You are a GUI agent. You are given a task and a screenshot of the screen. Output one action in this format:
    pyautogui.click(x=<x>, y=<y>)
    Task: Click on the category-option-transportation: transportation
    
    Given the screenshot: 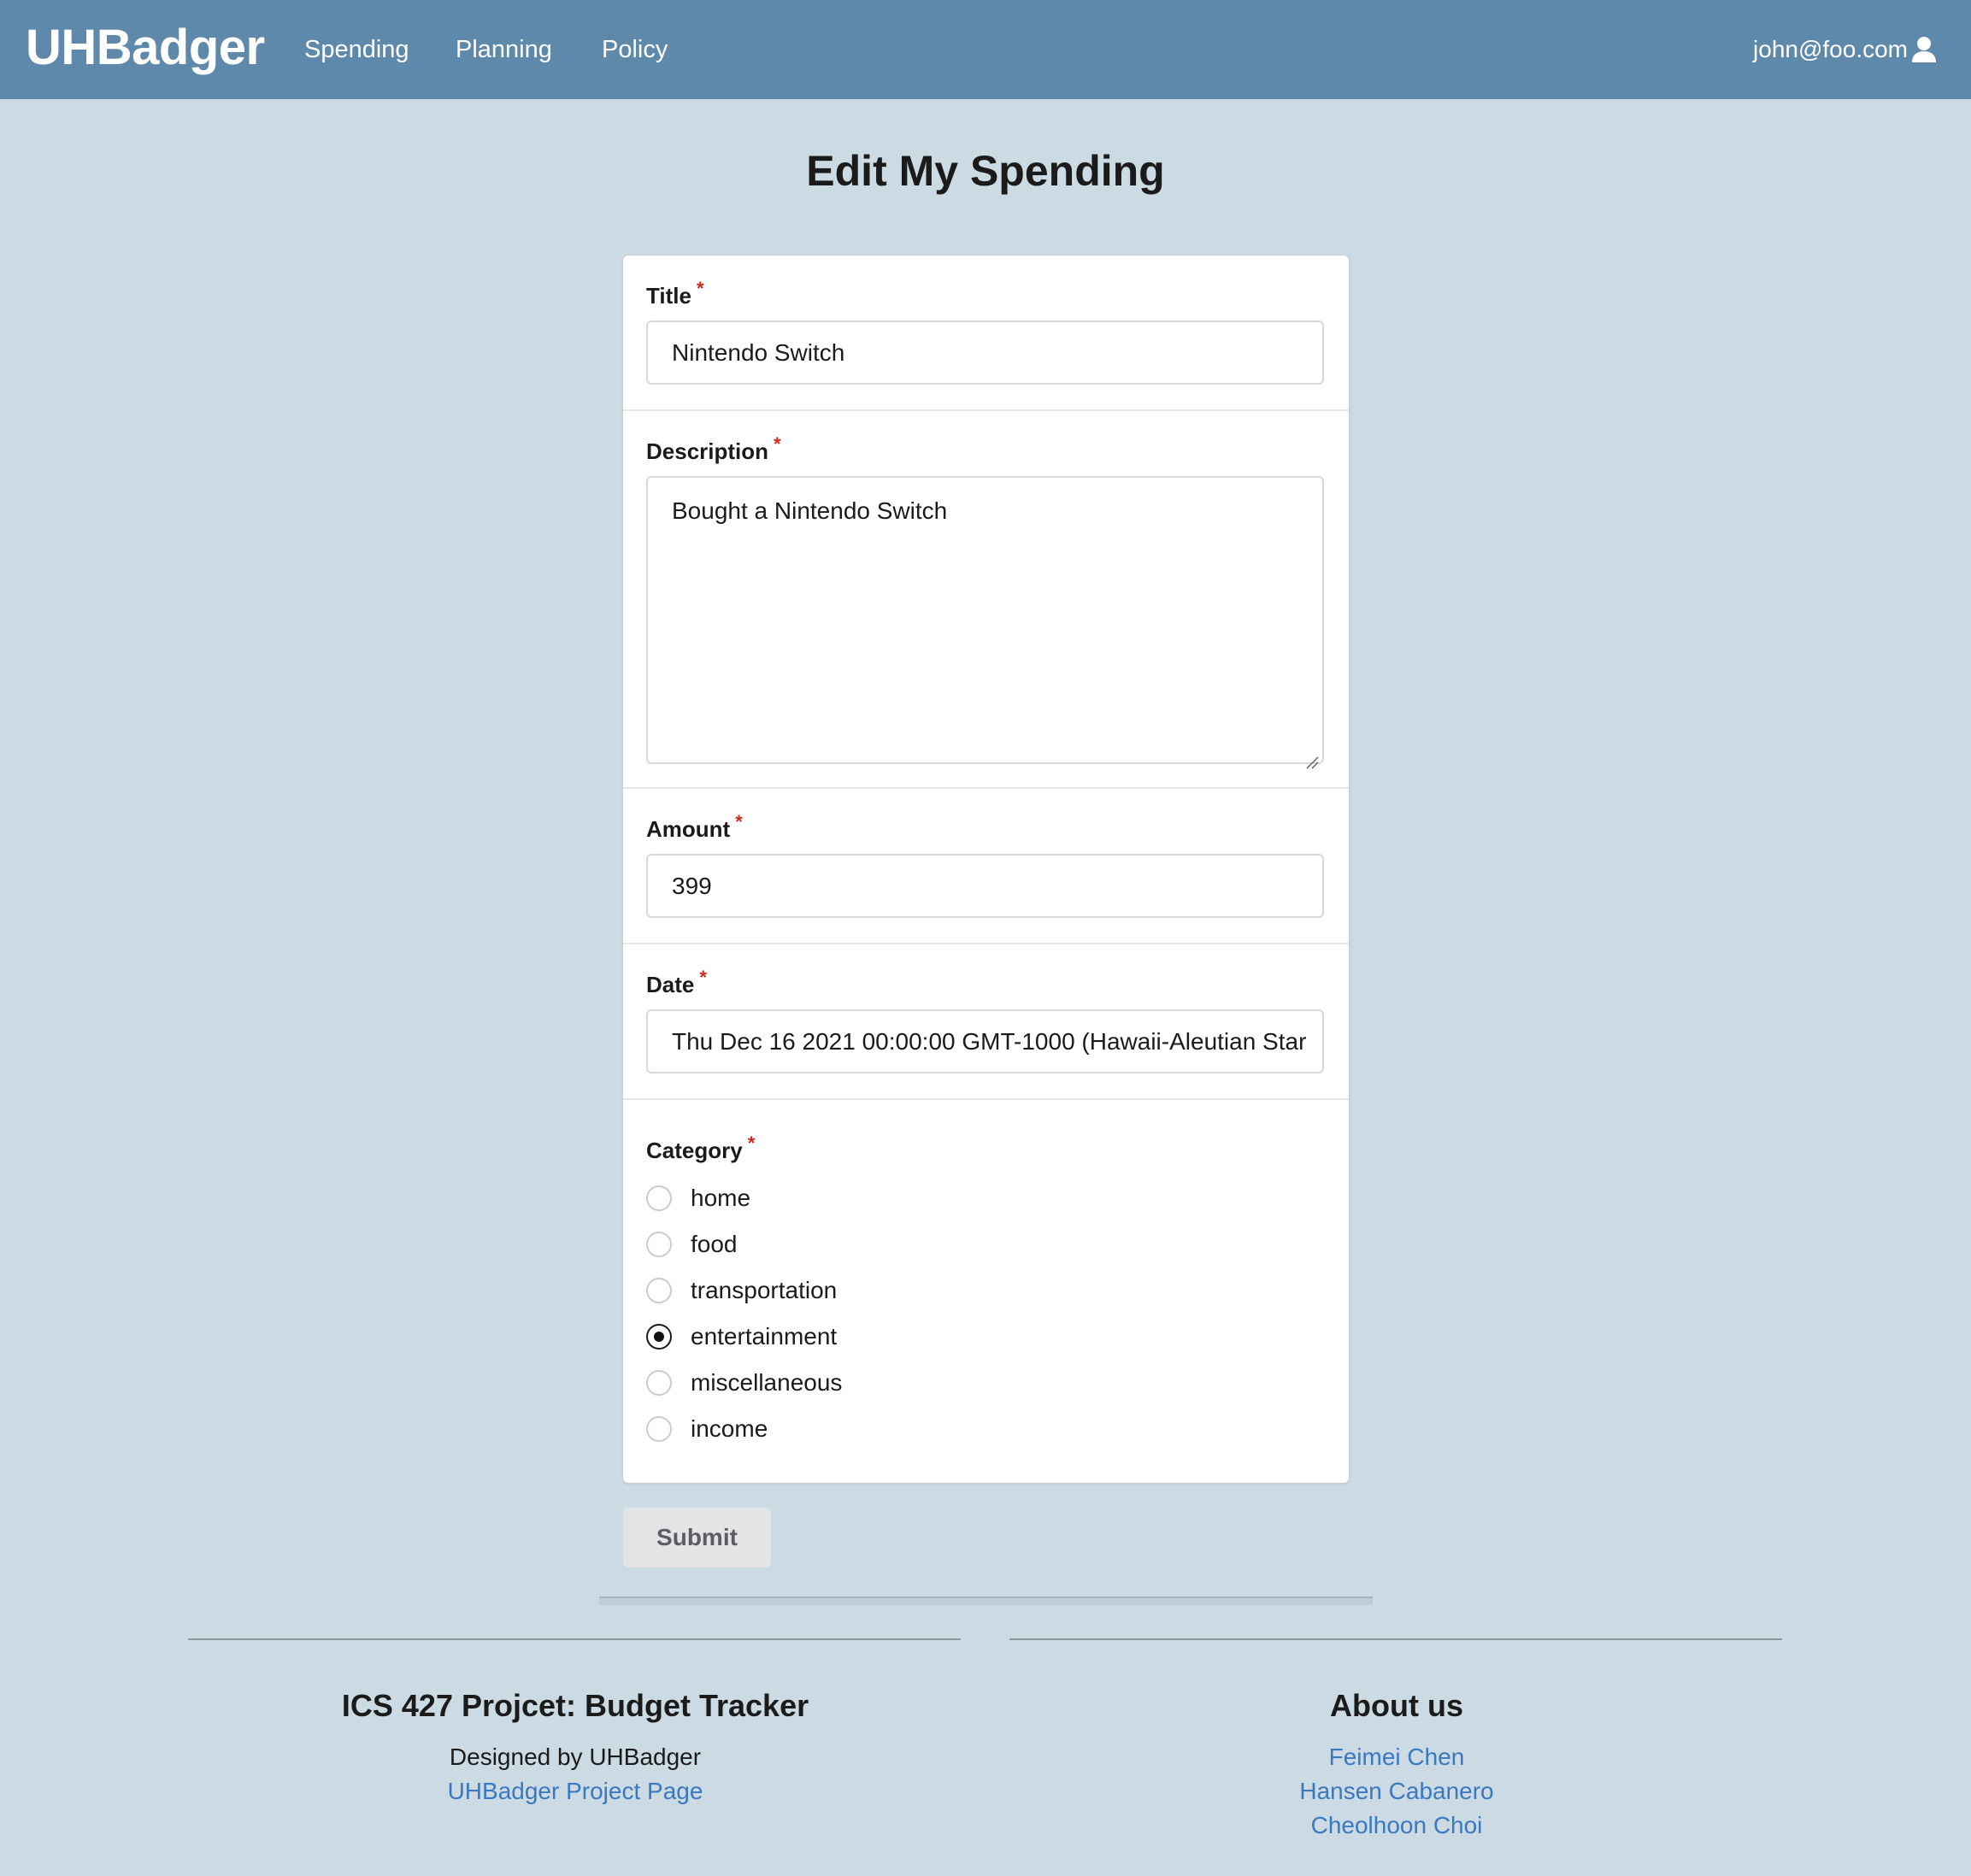 What is the action you would take?
    pyautogui.click(x=742, y=1290)
    